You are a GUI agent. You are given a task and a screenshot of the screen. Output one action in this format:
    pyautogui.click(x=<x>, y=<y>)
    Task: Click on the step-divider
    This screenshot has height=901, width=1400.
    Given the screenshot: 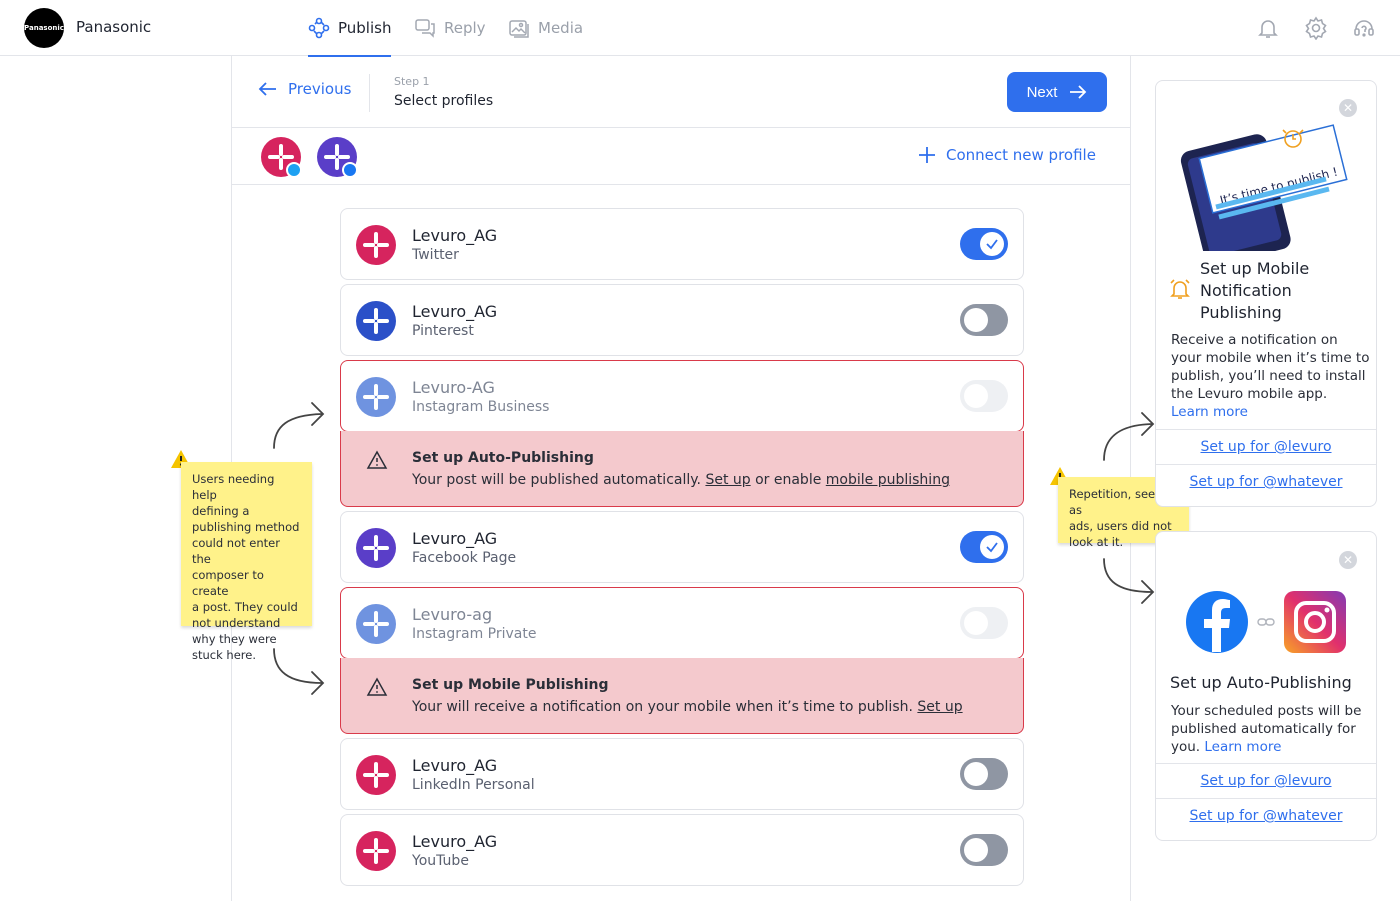 What is the action you would take?
    pyautogui.click(x=369, y=93)
    